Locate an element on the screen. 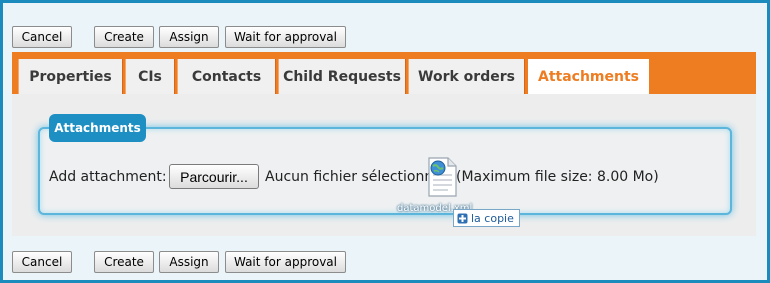 The height and width of the screenshot is (283, 770). assign-button-top: Assign is located at coordinates (189, 37).